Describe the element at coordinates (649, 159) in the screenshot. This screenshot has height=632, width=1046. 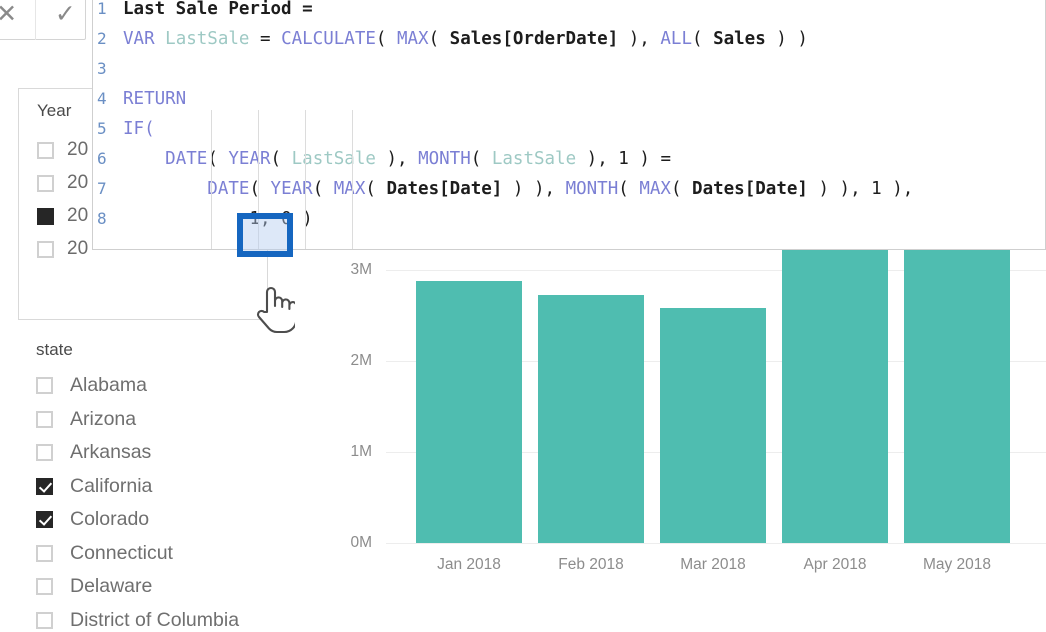
I see `code-token: ) =` at that location.